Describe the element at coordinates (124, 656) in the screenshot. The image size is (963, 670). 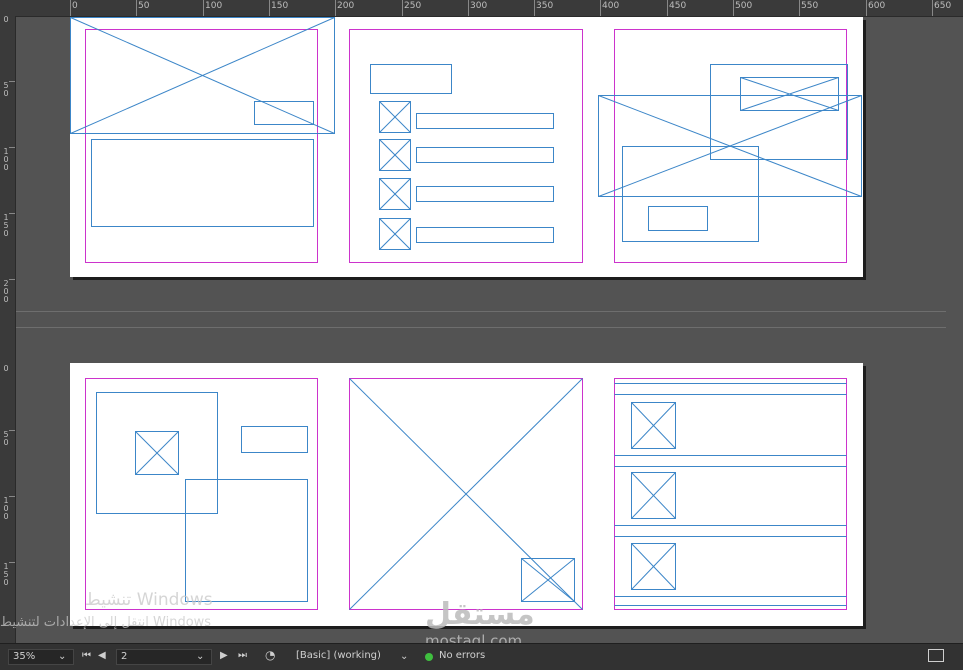
I see `page-number-value: 2` at that location.